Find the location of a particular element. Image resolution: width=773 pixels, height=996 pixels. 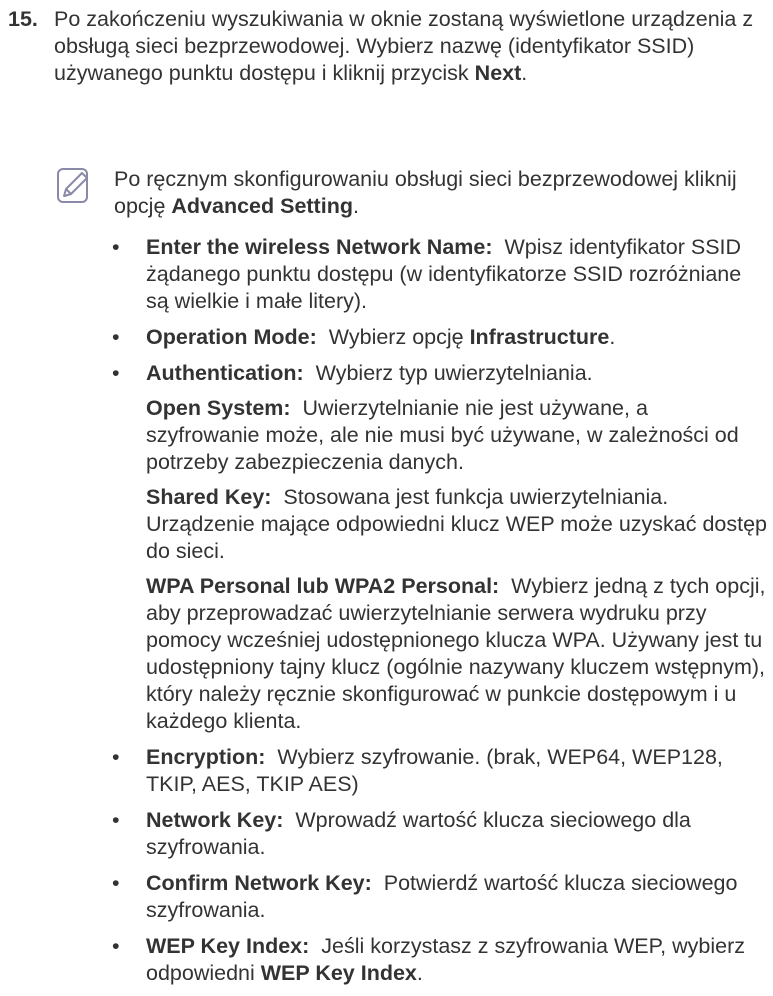

wep-key-index-label: WEP Key Index is located at coordinates (338, 973).